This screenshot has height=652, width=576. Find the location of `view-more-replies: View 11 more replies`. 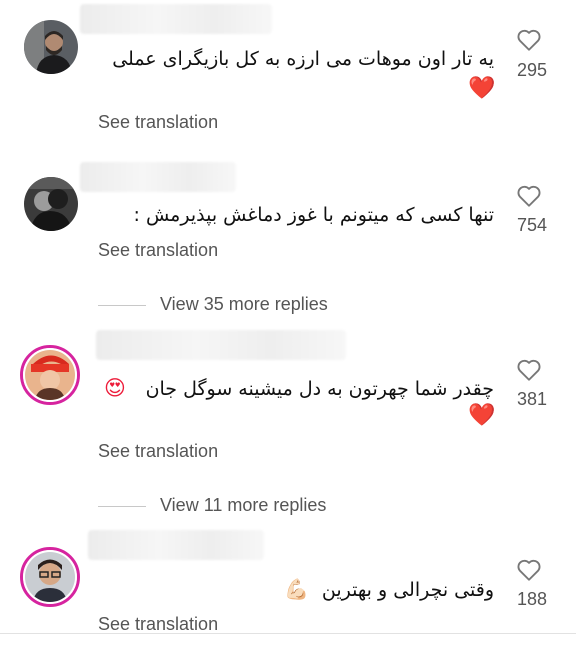

view-more-replies: View 11 more replies is located at coordinates (248, 506).